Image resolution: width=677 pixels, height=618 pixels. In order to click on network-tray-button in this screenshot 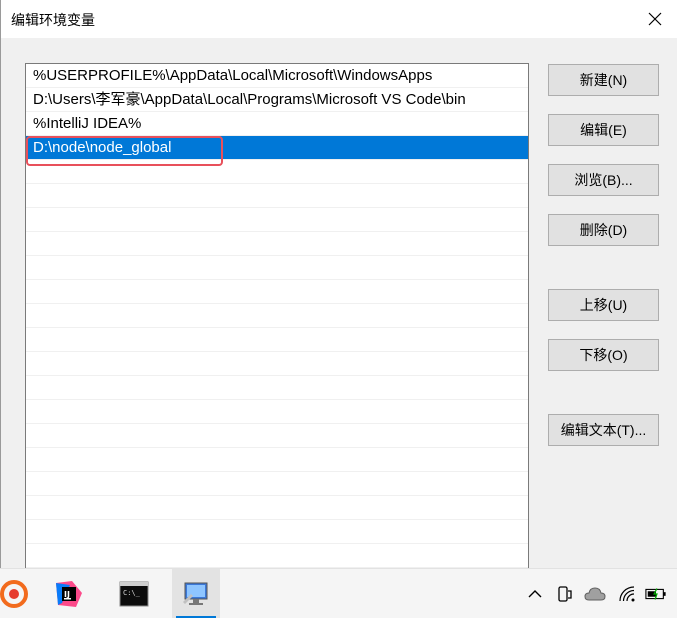, I will do `click(627, 594)`.